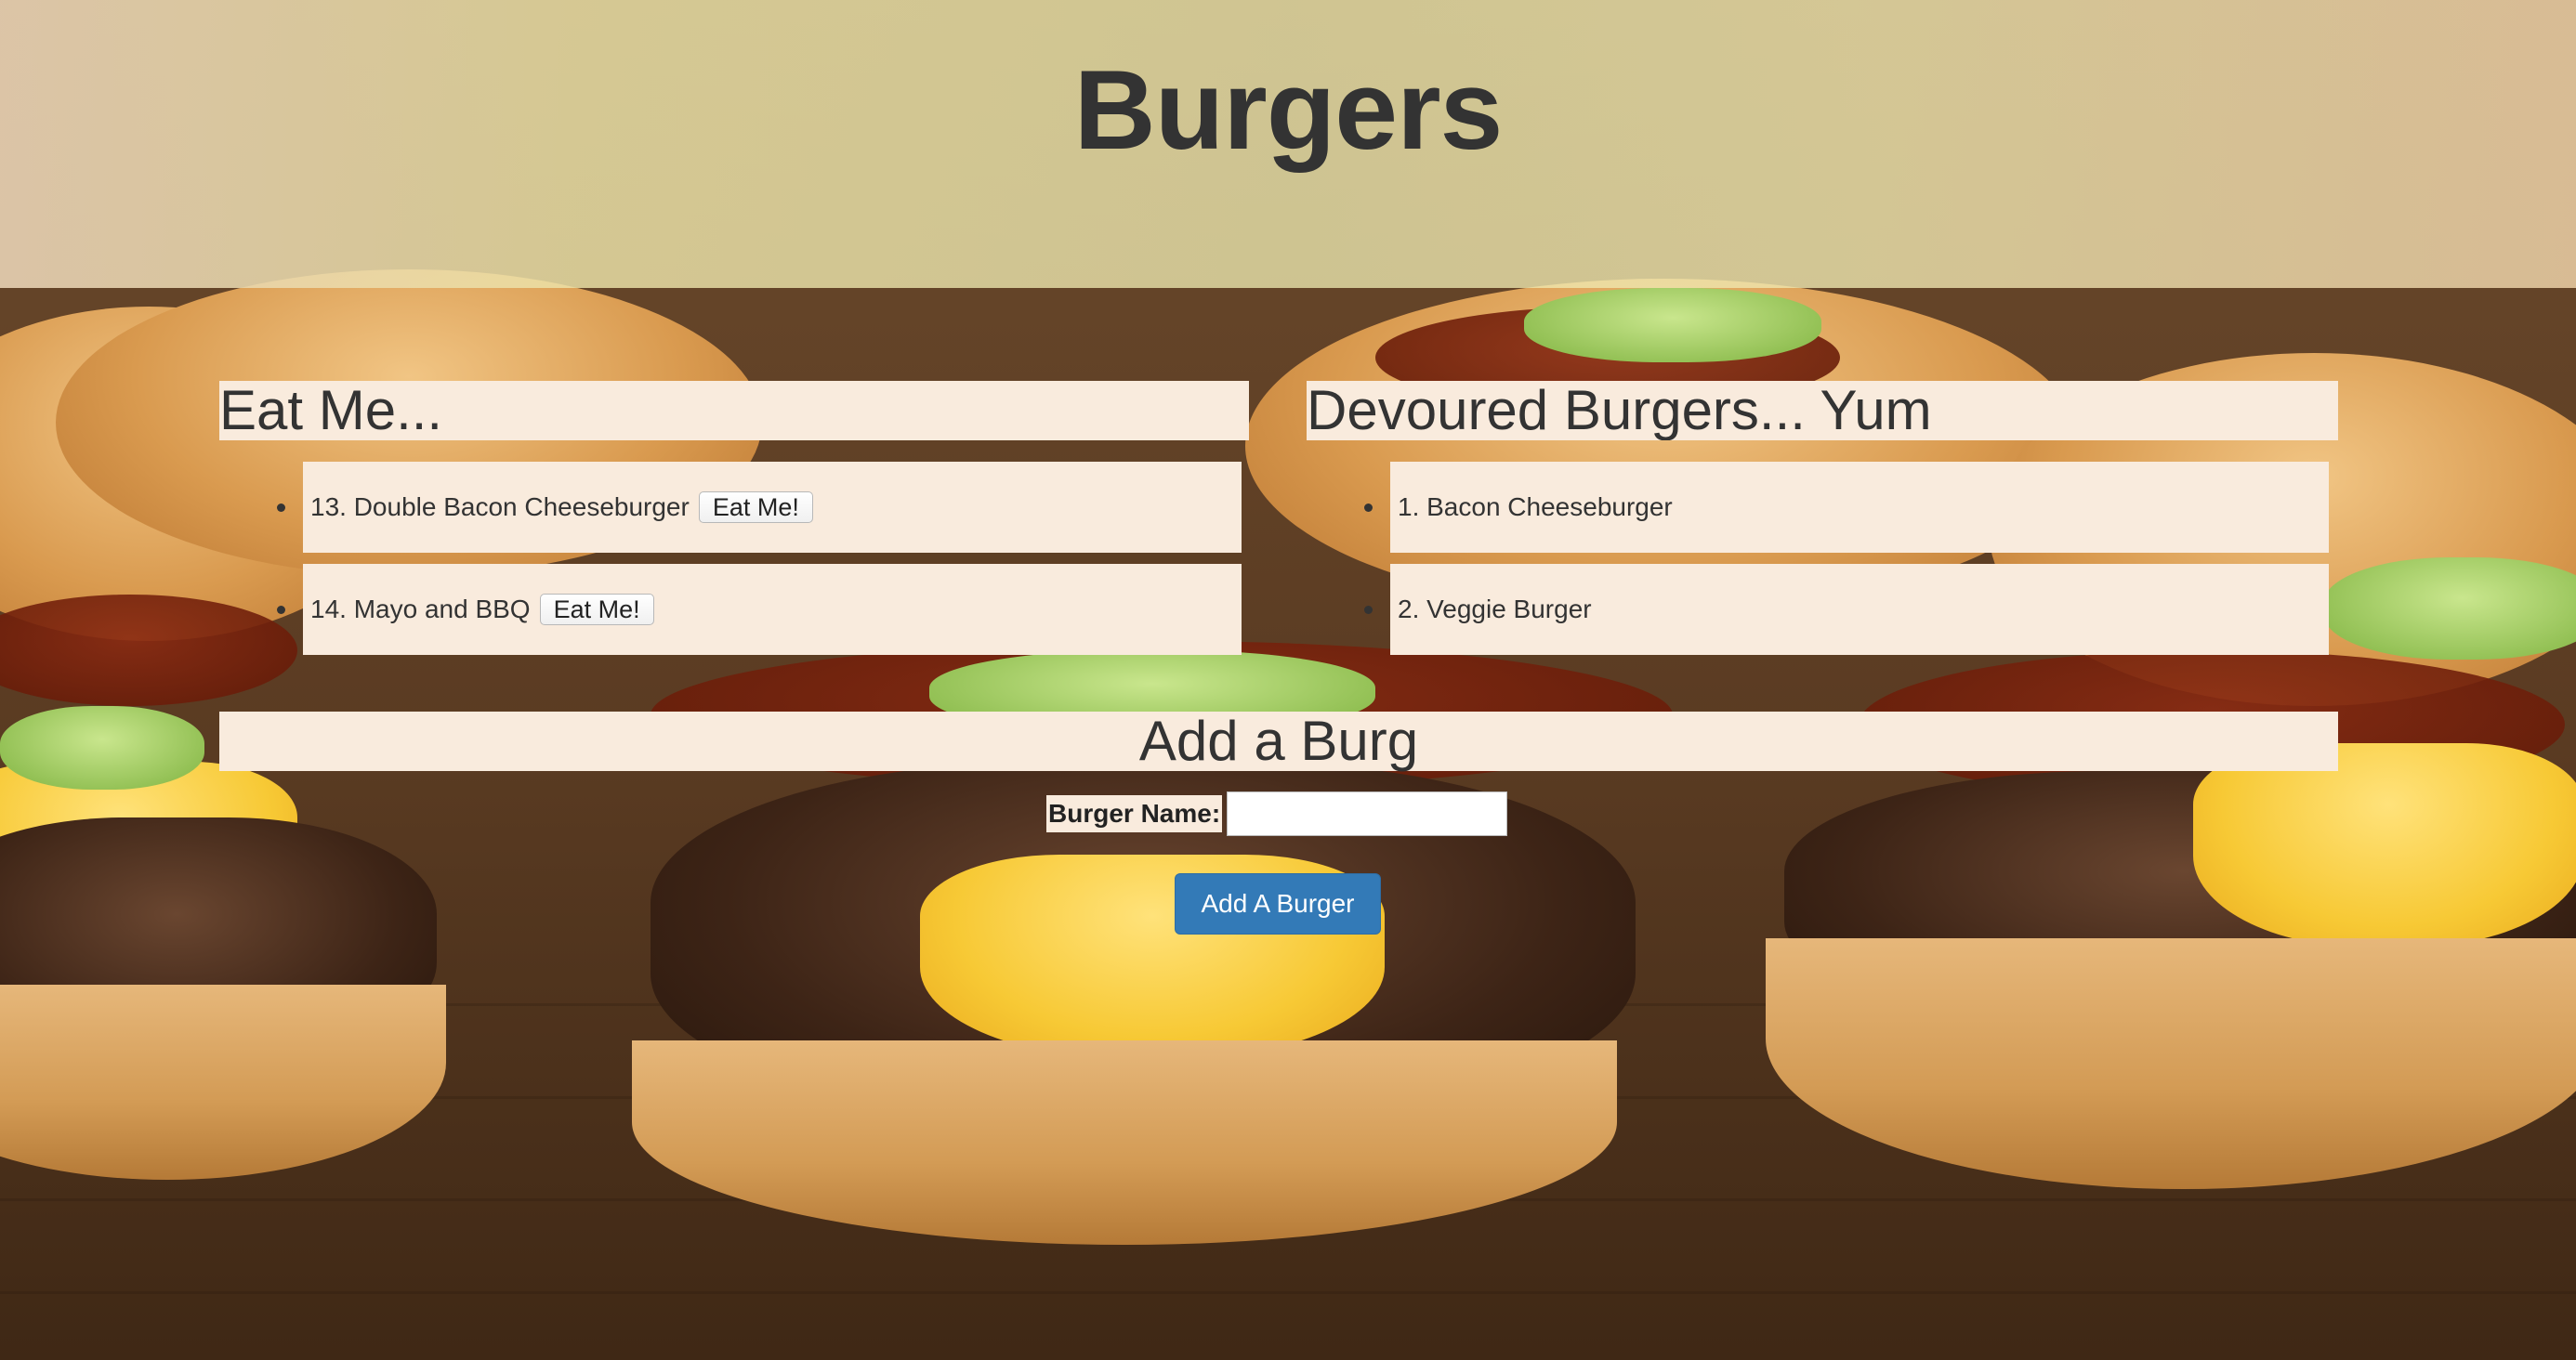 The image size is (2576, 1360). I want to click on devoured-burger-name: 2. Veggie Burger, so click(1495, 609).